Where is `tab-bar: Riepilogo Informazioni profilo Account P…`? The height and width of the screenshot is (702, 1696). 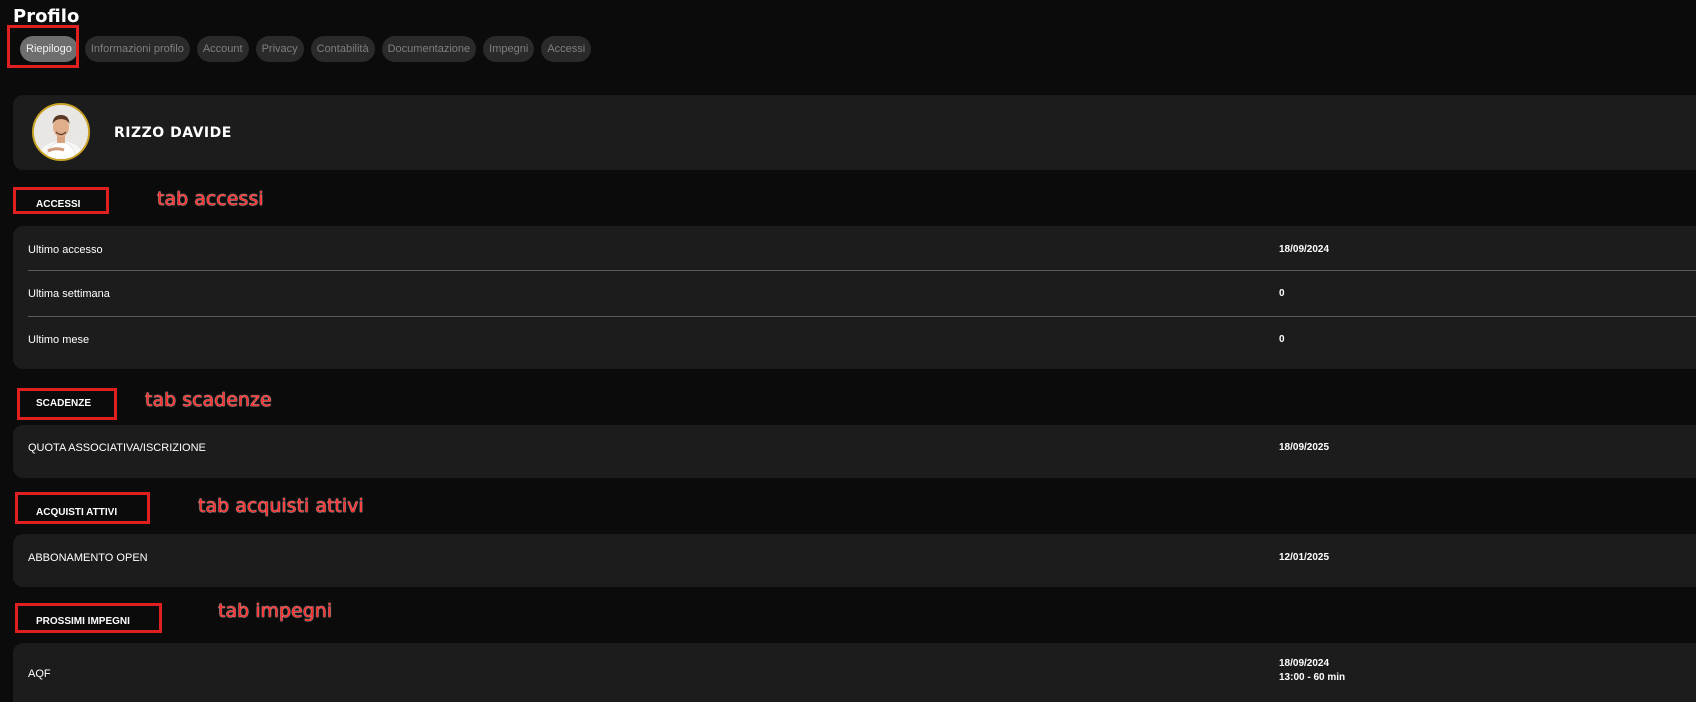
tab-bar: Riepilogo Informazioni profilo Account P… is located at coordinates (306, 49).